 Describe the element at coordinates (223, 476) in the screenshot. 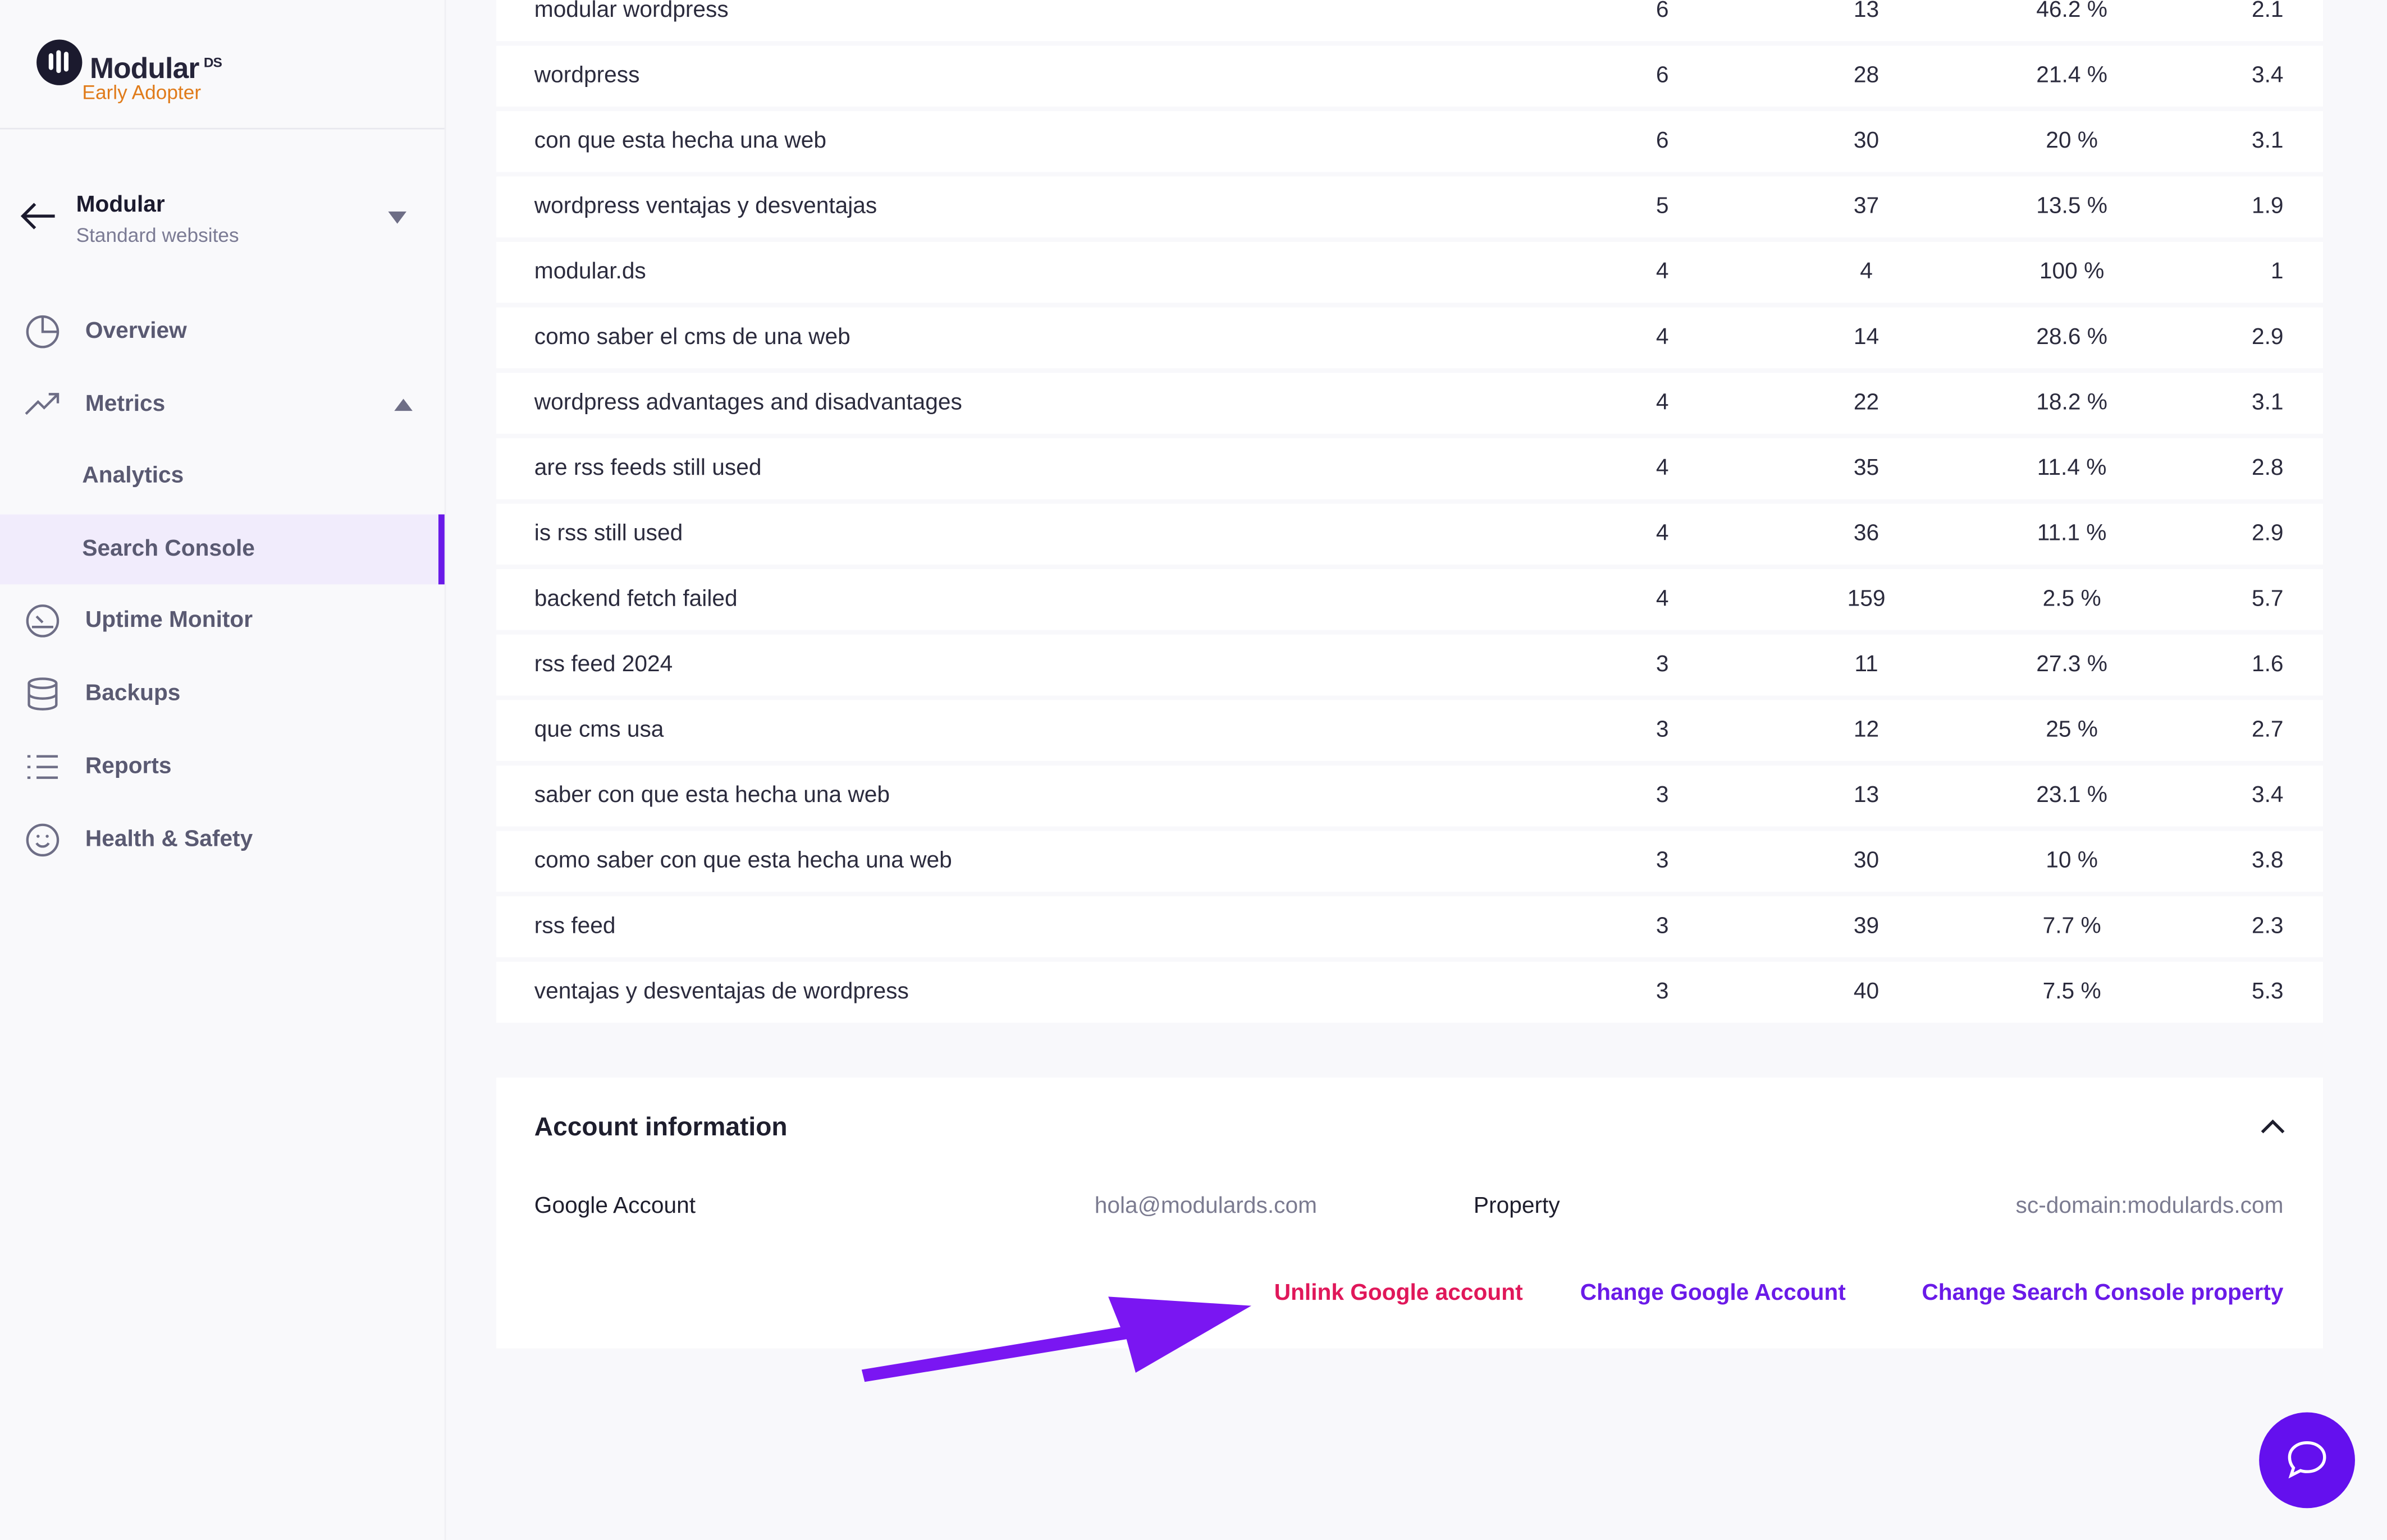

I see `sidebar-item-analytics: Analytics` at that location.